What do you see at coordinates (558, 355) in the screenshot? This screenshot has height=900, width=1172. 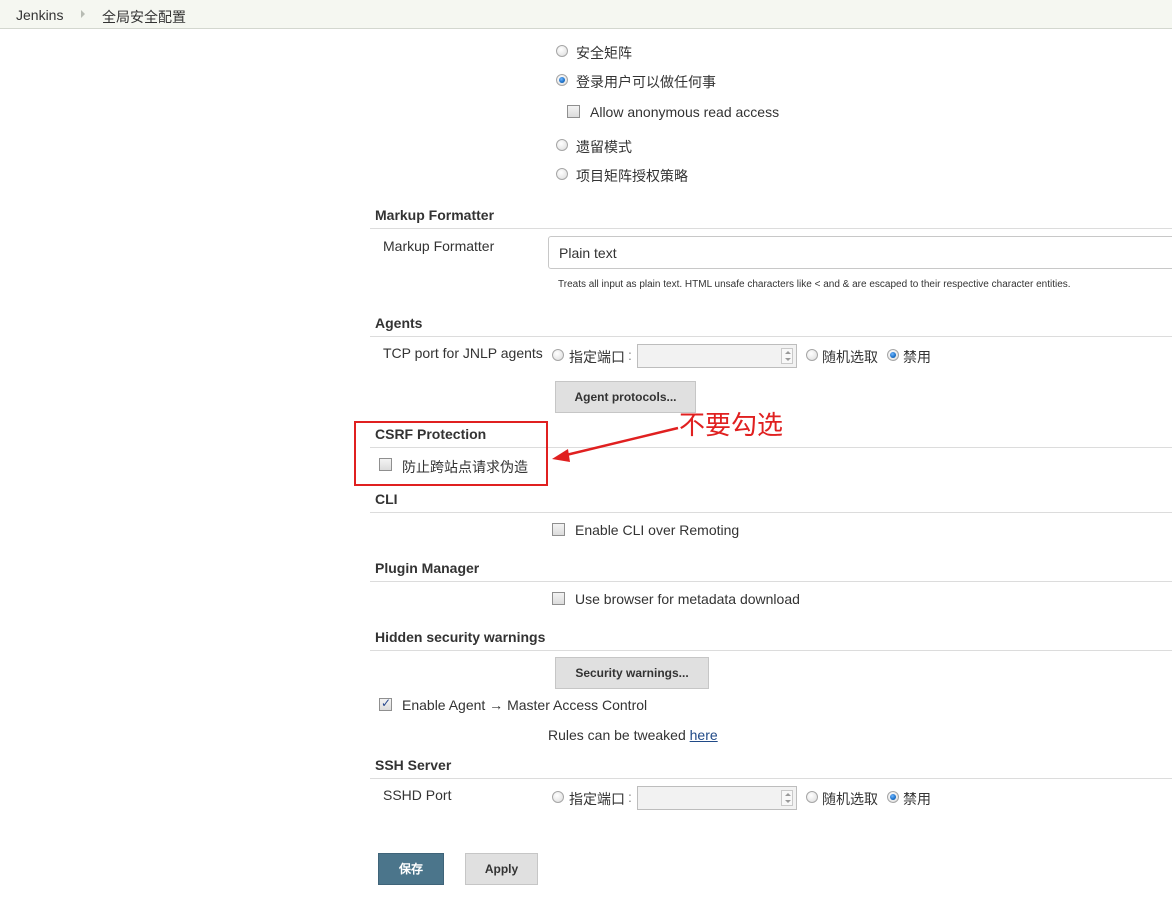 I see `jnlp-fixed-radio` at bounding box center [558, 355].